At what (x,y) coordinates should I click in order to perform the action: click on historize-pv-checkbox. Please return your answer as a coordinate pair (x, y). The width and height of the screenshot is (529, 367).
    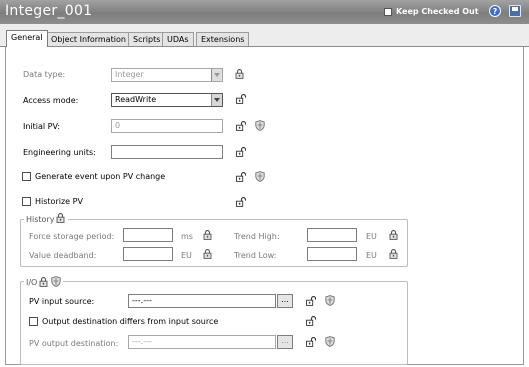
    Looking at the image, I should click on (26, 201).